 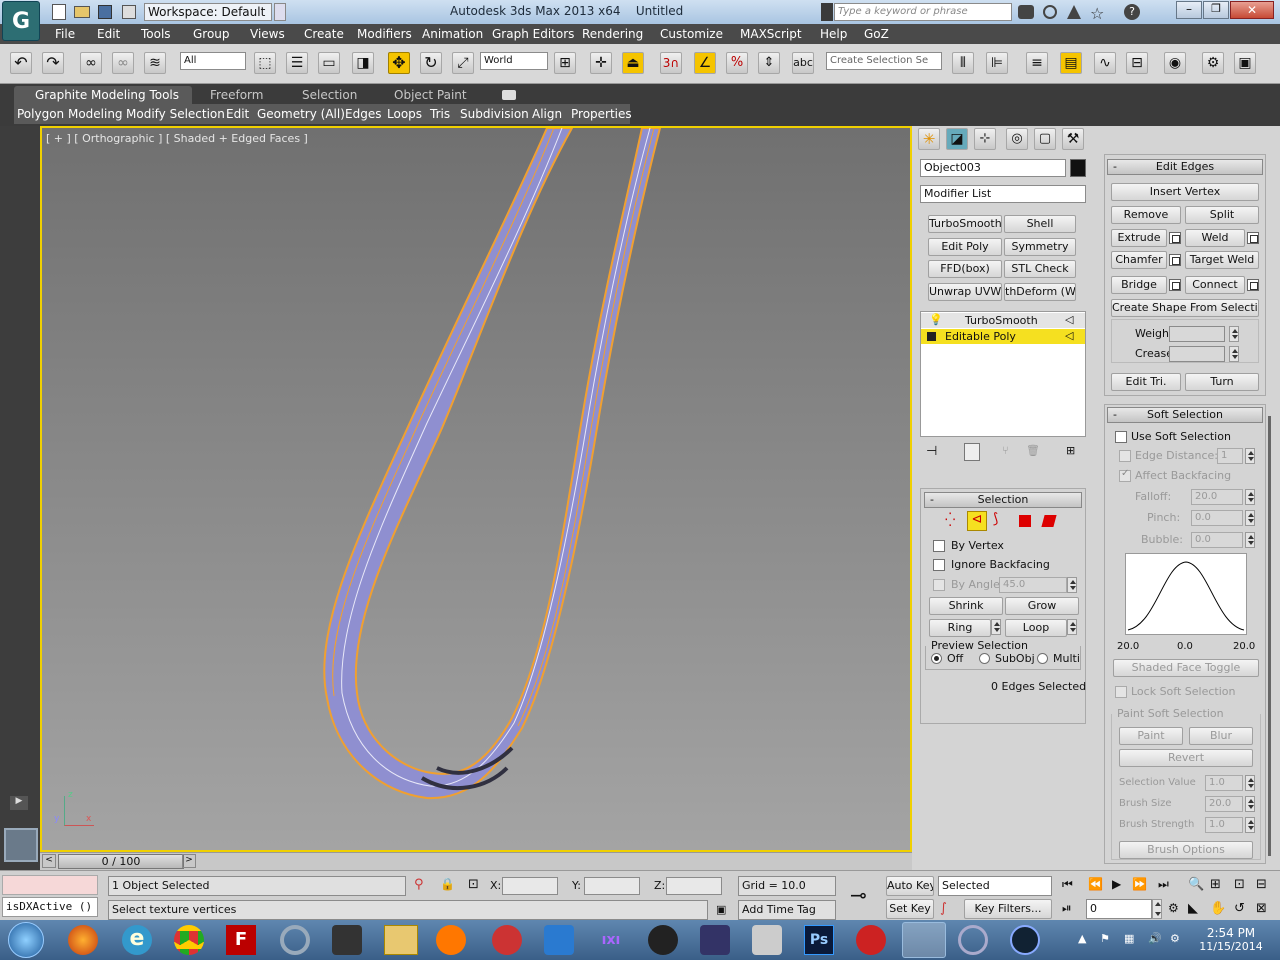 I want to click on selection-filter-dropdown: All, so click(x=213, y=61).